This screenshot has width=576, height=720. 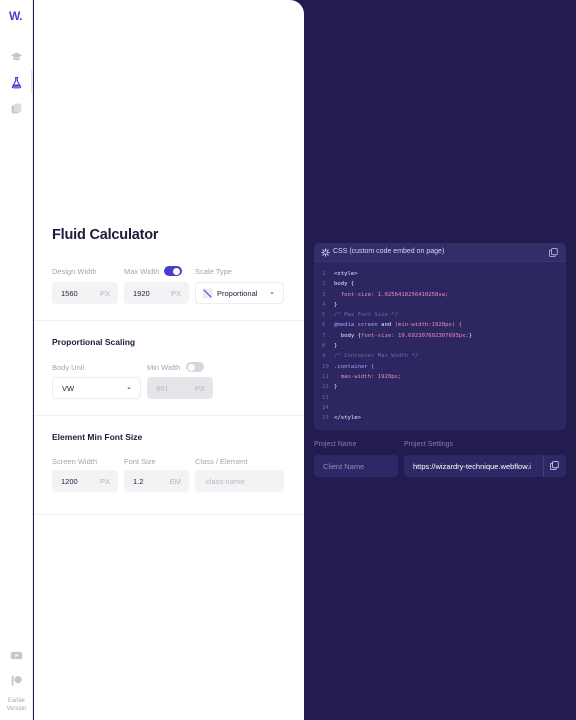 I want to click on active-indicator, so click(x=32, y=82).